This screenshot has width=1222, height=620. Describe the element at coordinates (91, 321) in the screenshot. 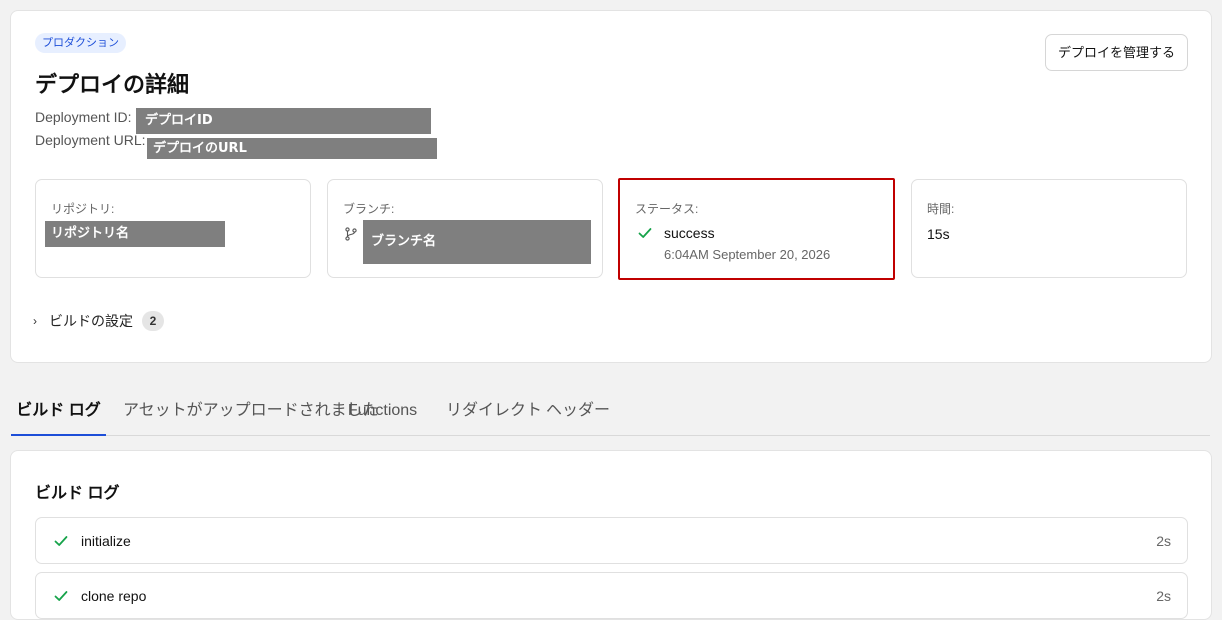

I see `build-settings-label: ビルドの設定` at that location.